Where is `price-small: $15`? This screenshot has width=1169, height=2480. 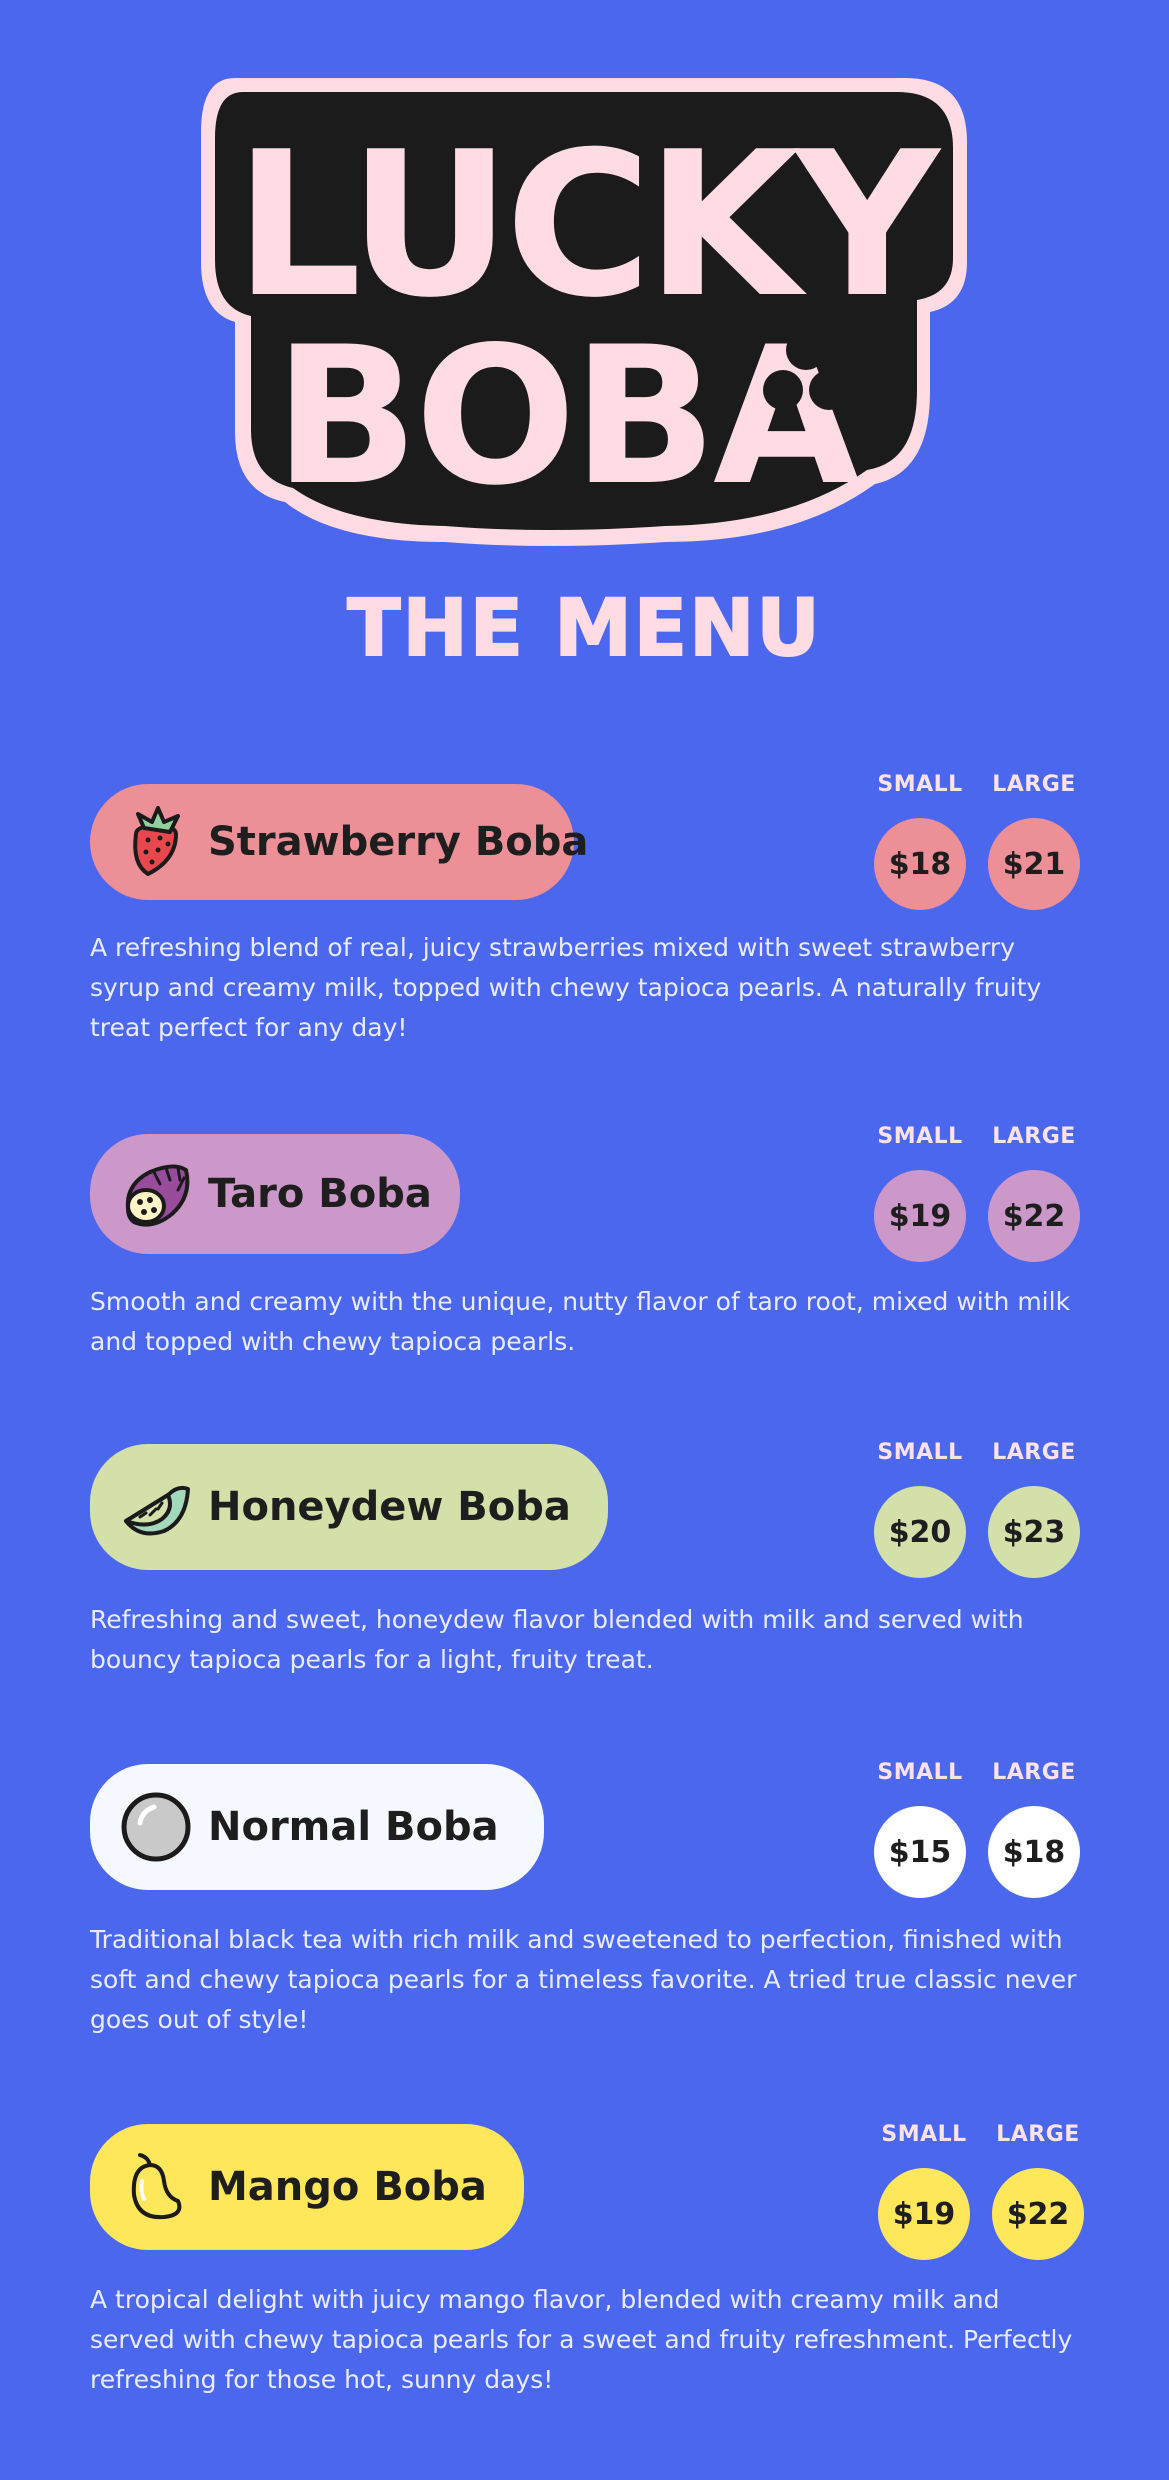
price-small: $15 is located at coordinates (920, 1852).